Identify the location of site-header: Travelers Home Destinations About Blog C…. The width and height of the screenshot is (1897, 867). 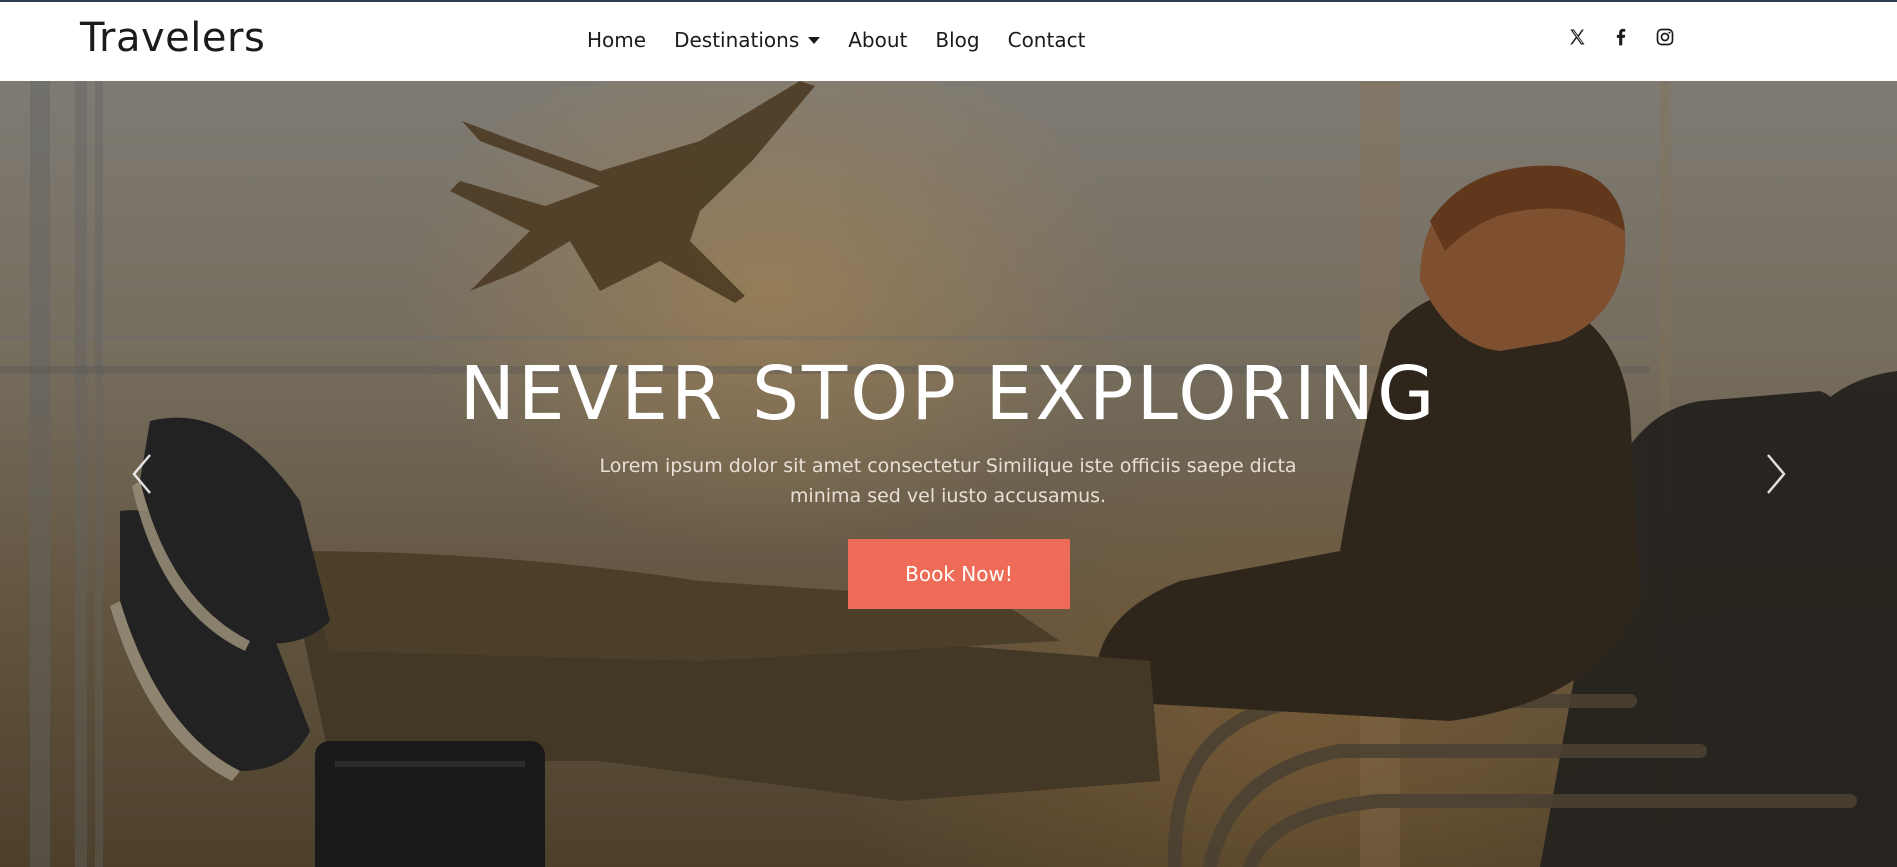
(948, 41).